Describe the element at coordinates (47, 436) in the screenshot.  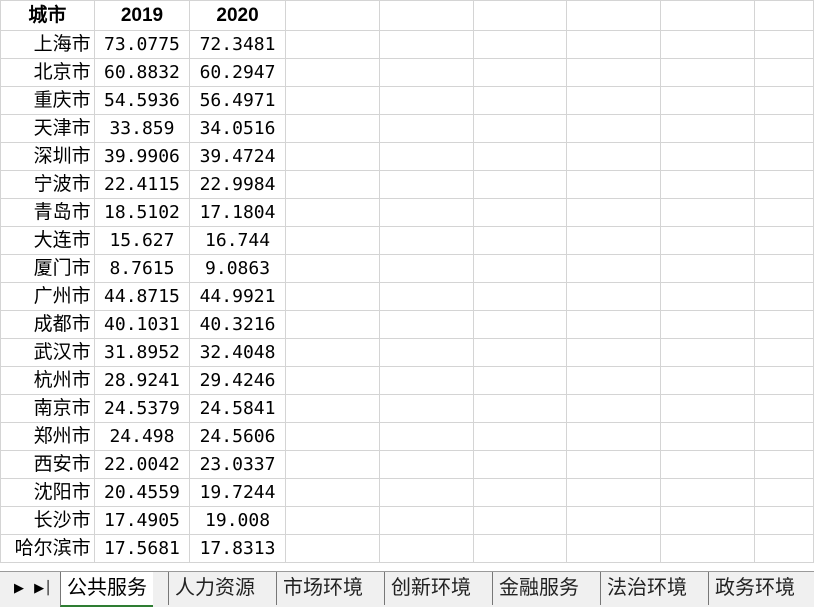
I see `city-cell: 郑州市` at that location.